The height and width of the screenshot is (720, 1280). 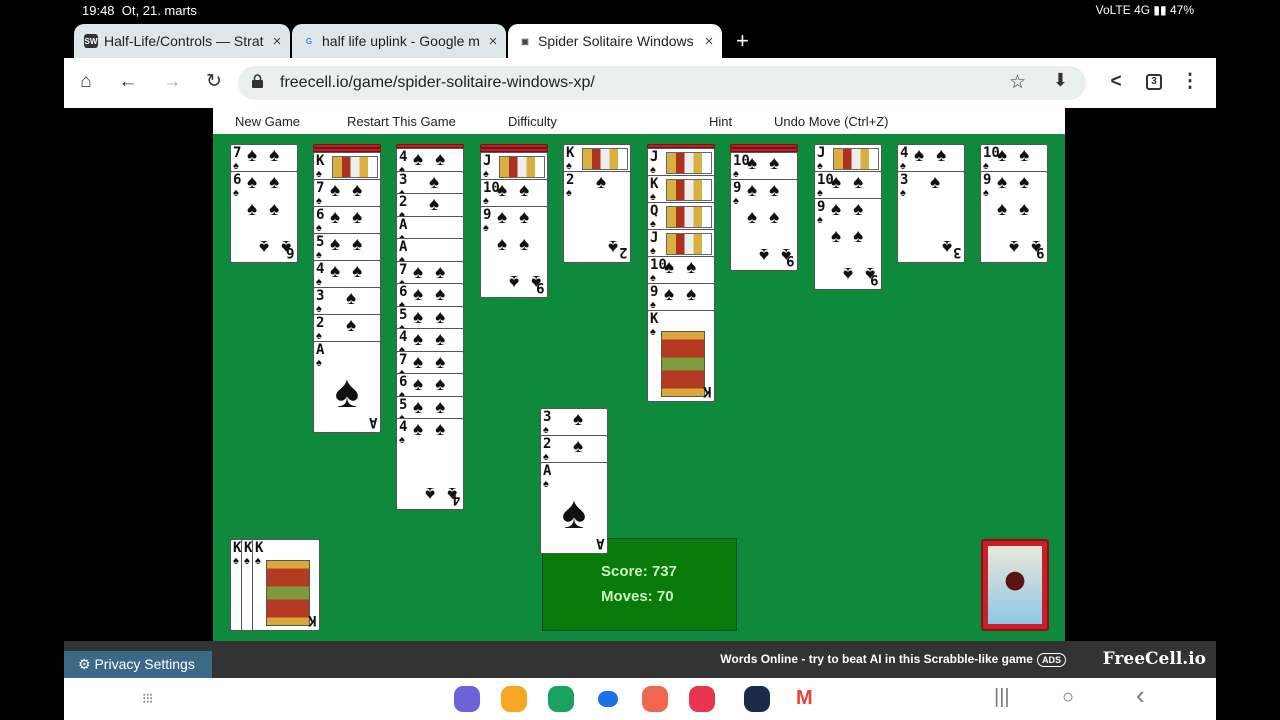 What do you see at coordinates (467, 699) in the screenshot?
I see `internet-app-icon` at bounding box center [467, 699].